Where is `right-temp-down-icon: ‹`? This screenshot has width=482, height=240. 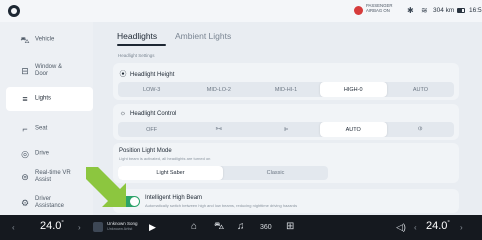
right-temp-down-icon: ‹ is located at coordinates (415, 227).